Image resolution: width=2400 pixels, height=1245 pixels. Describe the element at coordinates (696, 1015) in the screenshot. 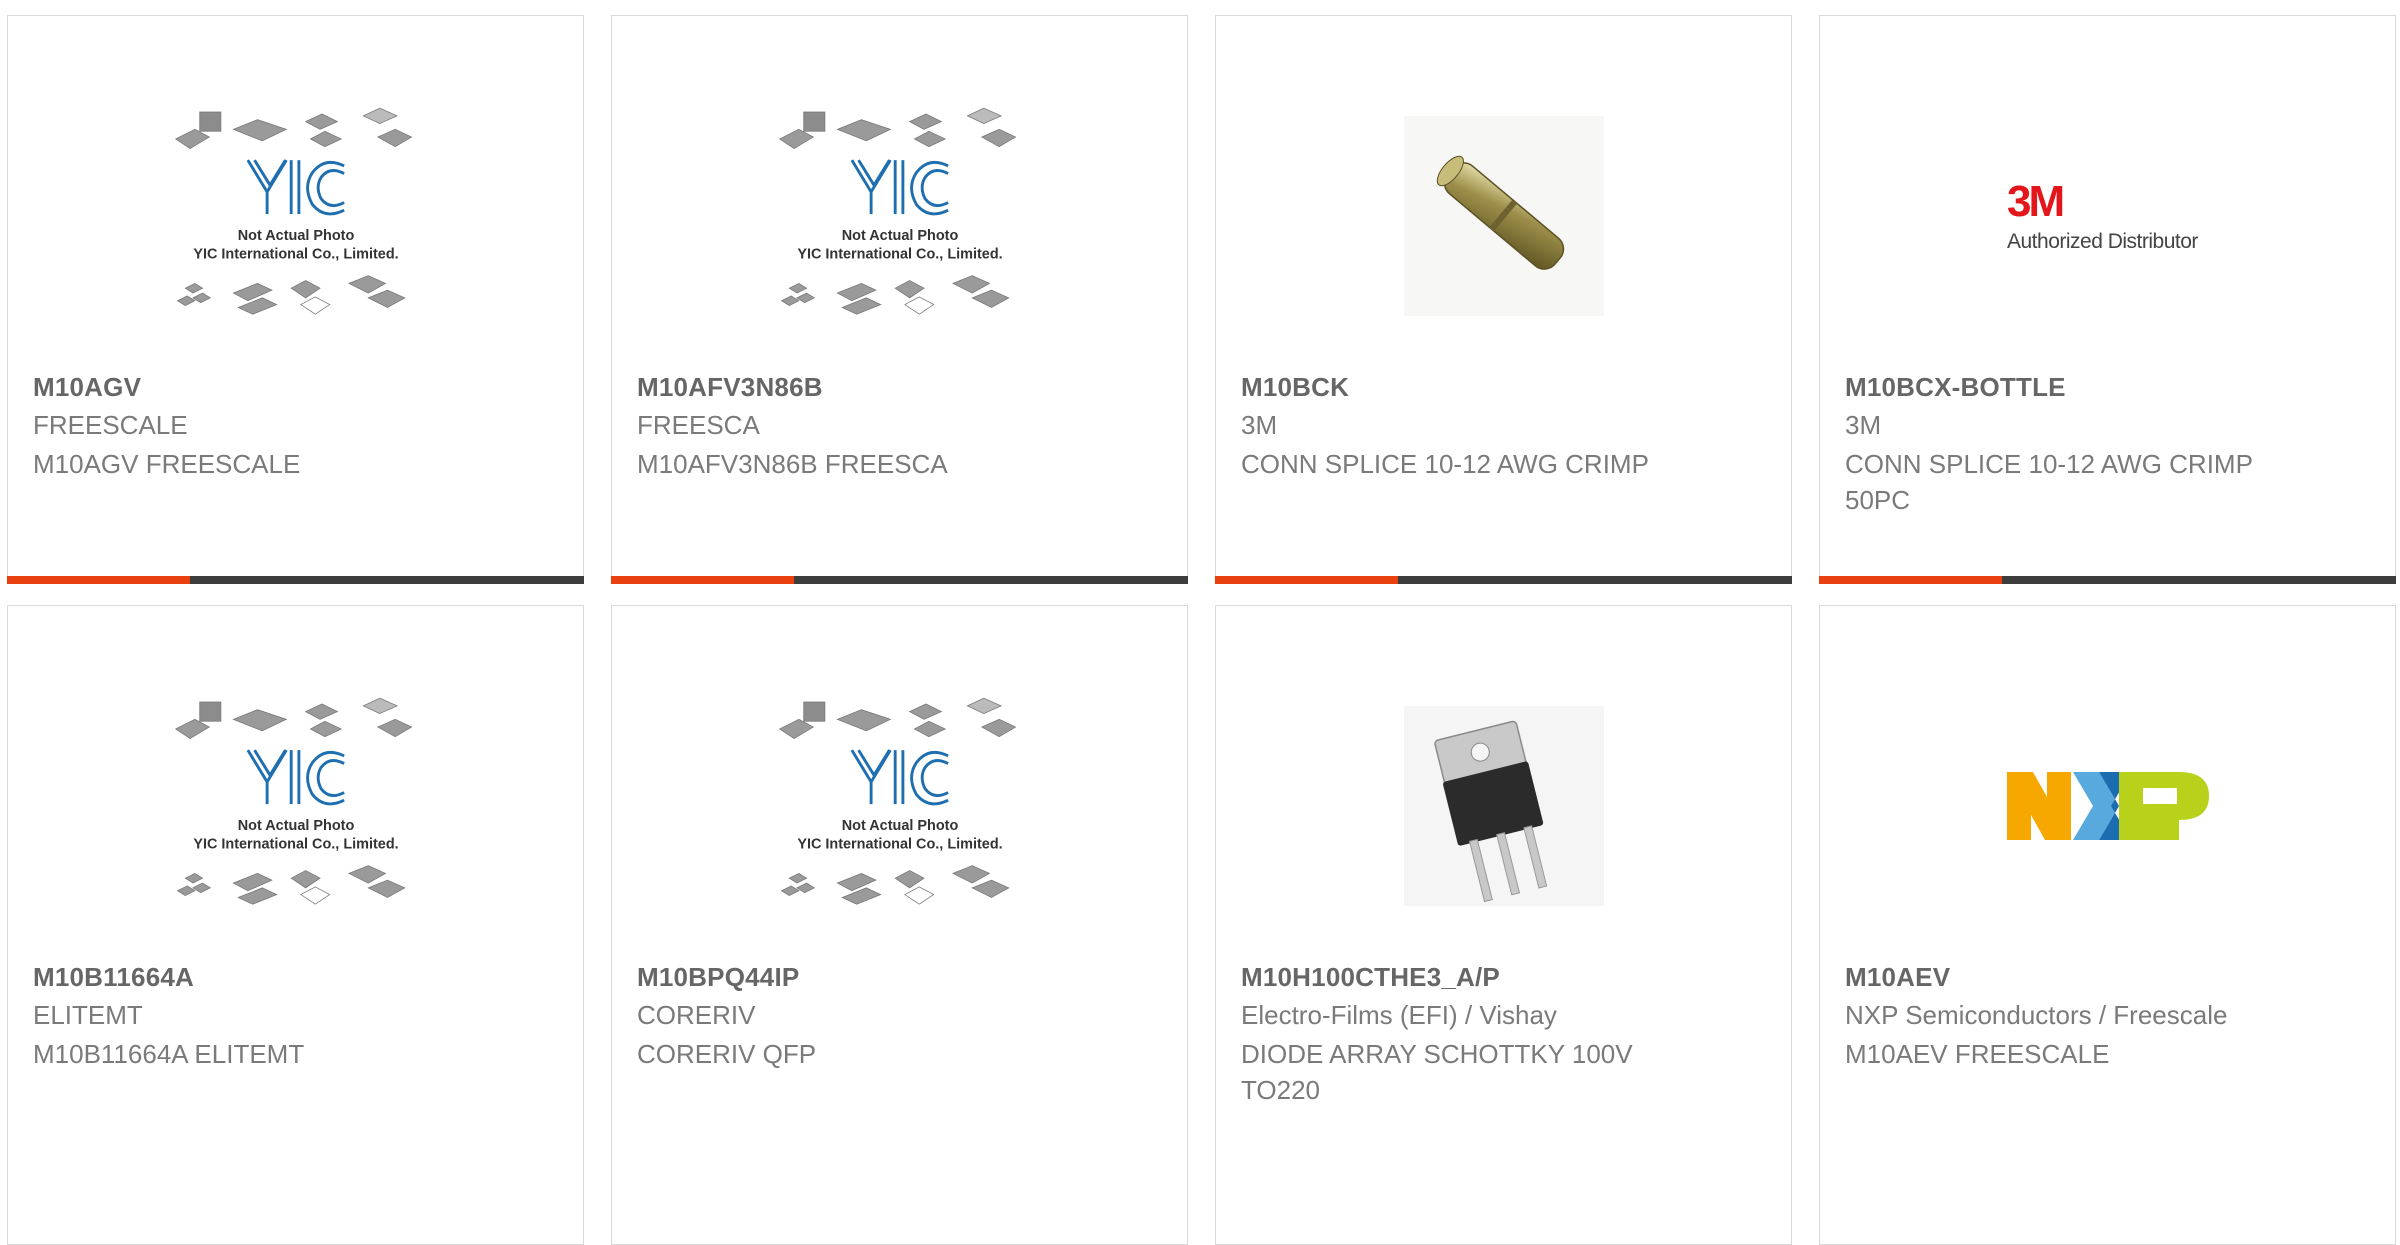

I see `manufacturer: CORERIV` at that location.